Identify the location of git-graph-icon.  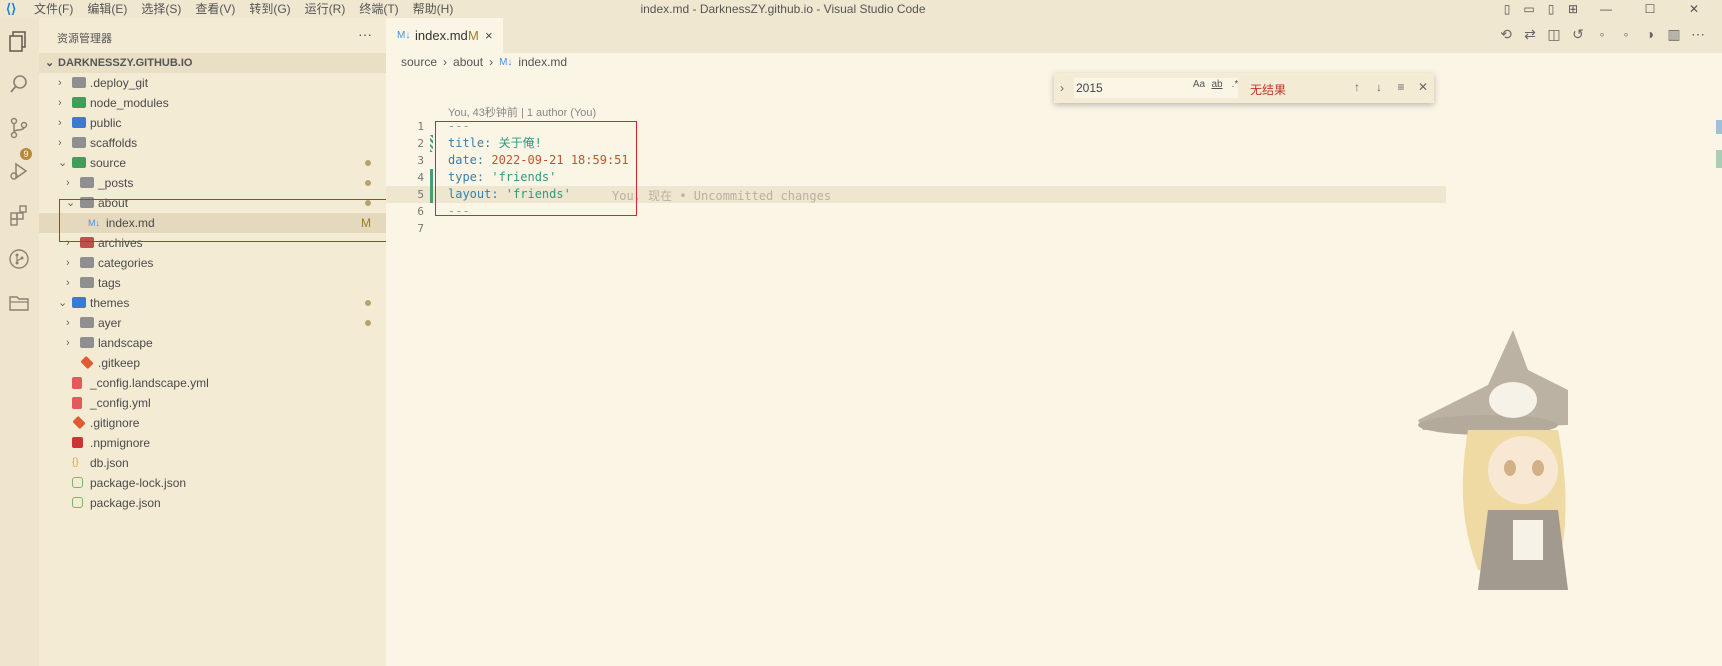
(19, 261).